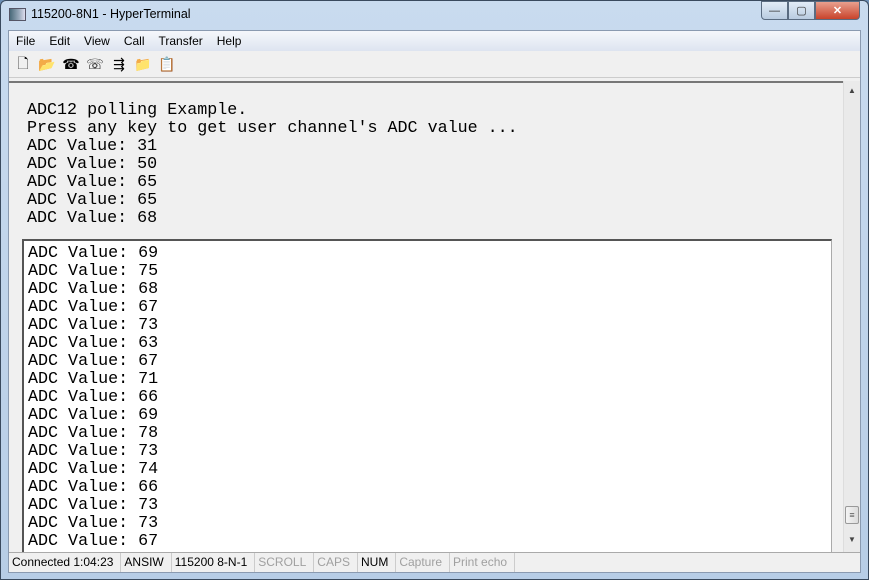 Image resolution: width=869 pixels, height=580 pixels. I want to click on maximize-button: ▢, so click(801, 10).